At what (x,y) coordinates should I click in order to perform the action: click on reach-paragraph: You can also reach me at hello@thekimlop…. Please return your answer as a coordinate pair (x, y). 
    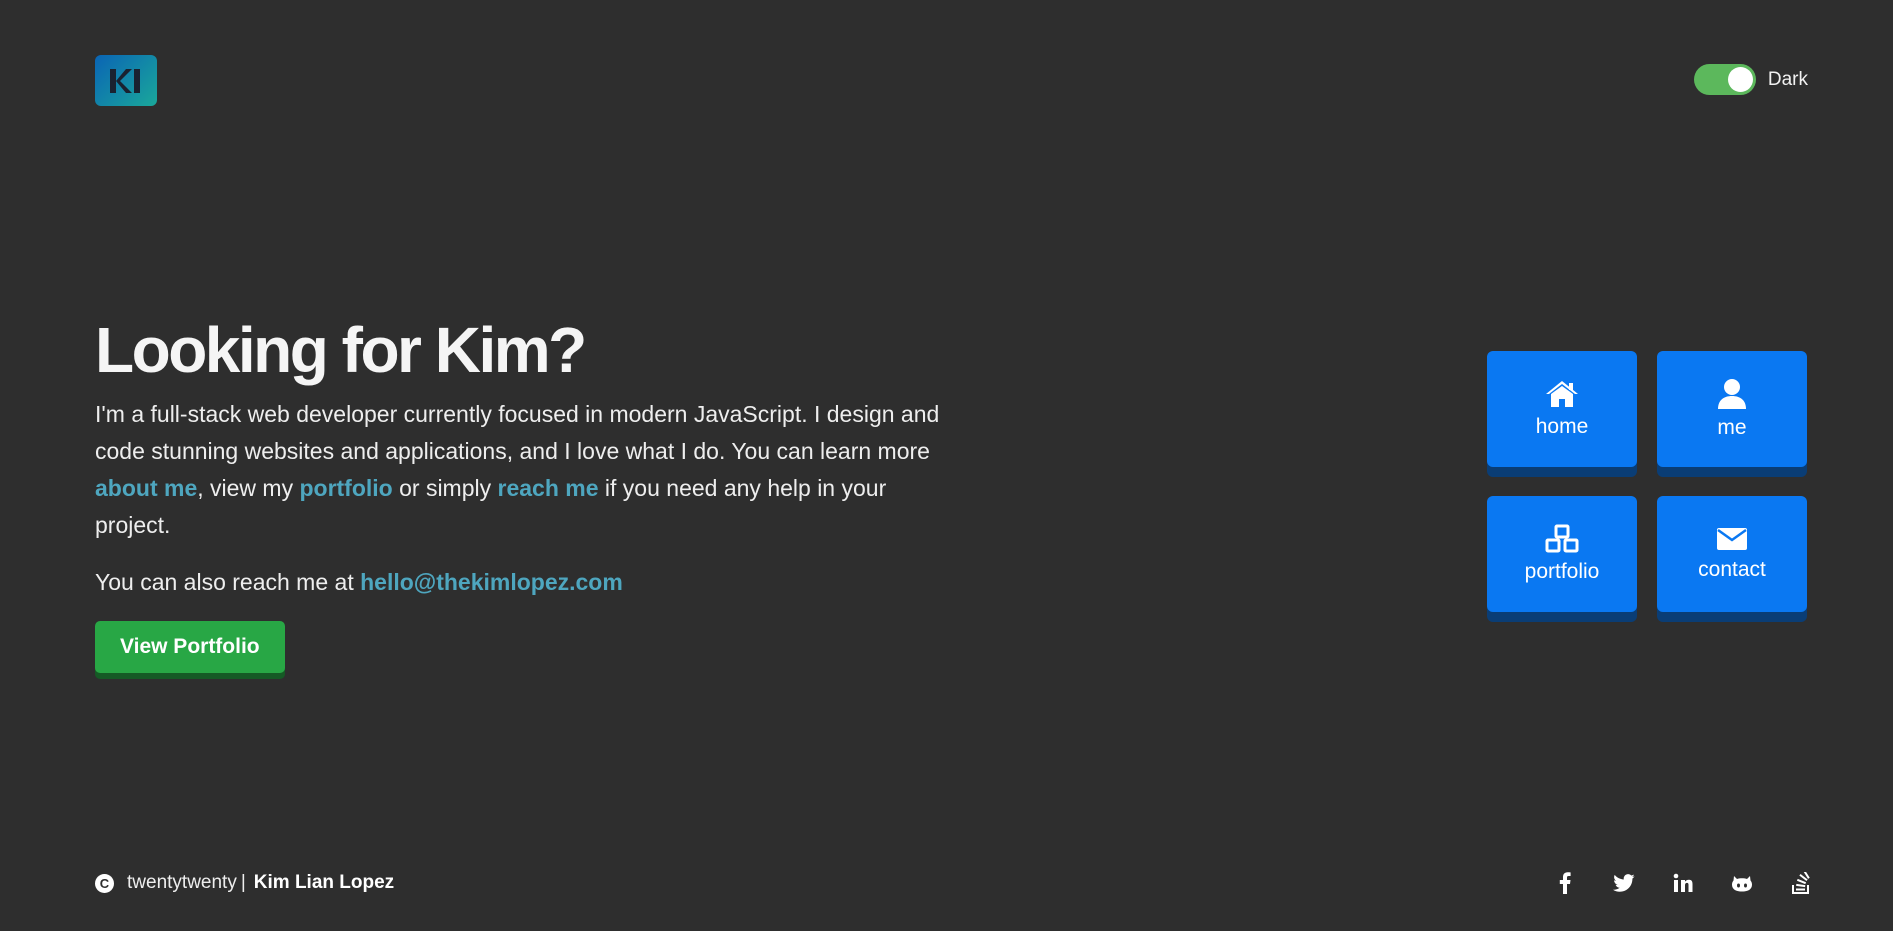
    Looking at the image, I should click on (520, 582).